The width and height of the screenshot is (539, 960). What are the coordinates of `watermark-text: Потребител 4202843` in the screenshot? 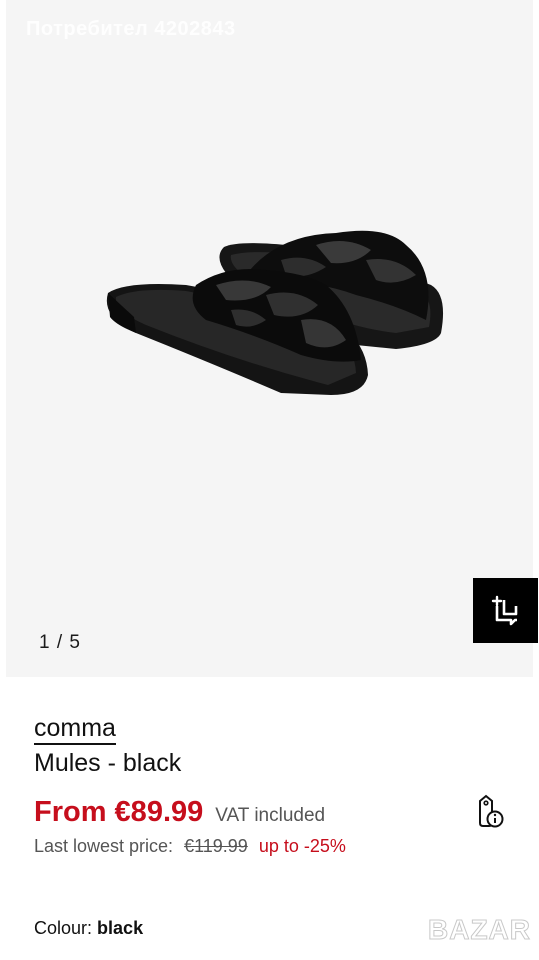 It's located at (131, 29).